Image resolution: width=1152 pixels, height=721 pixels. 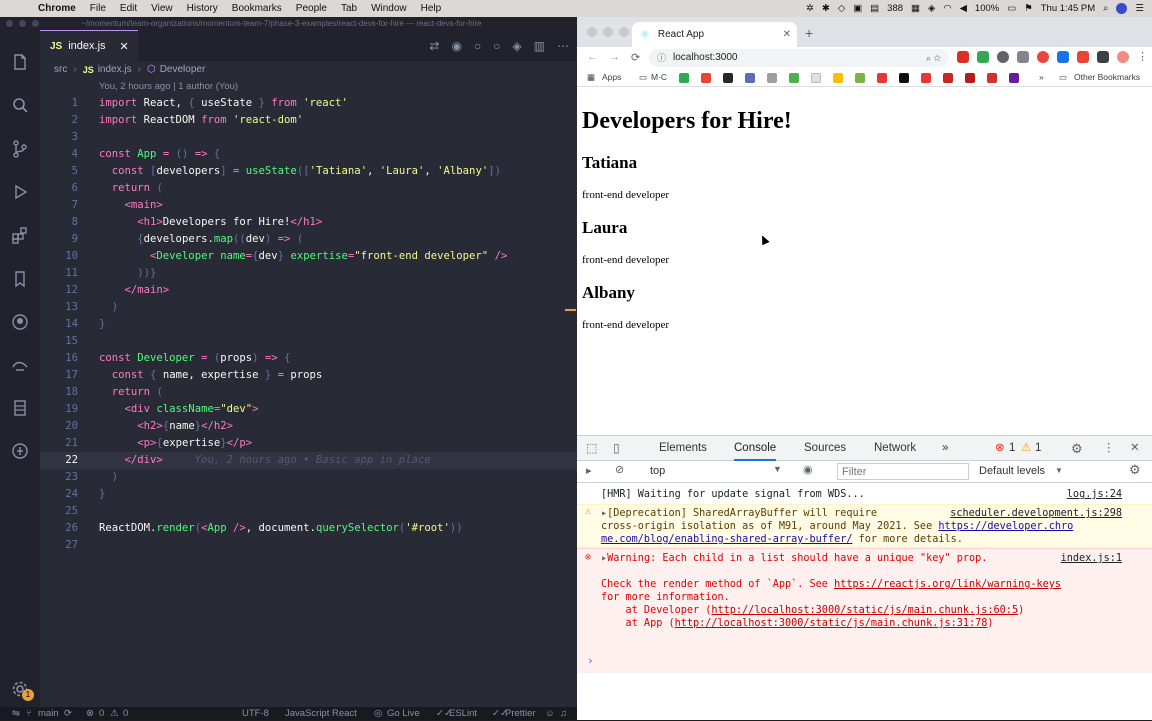 I want to click on extensions-icon, so click(x=20, y=236).